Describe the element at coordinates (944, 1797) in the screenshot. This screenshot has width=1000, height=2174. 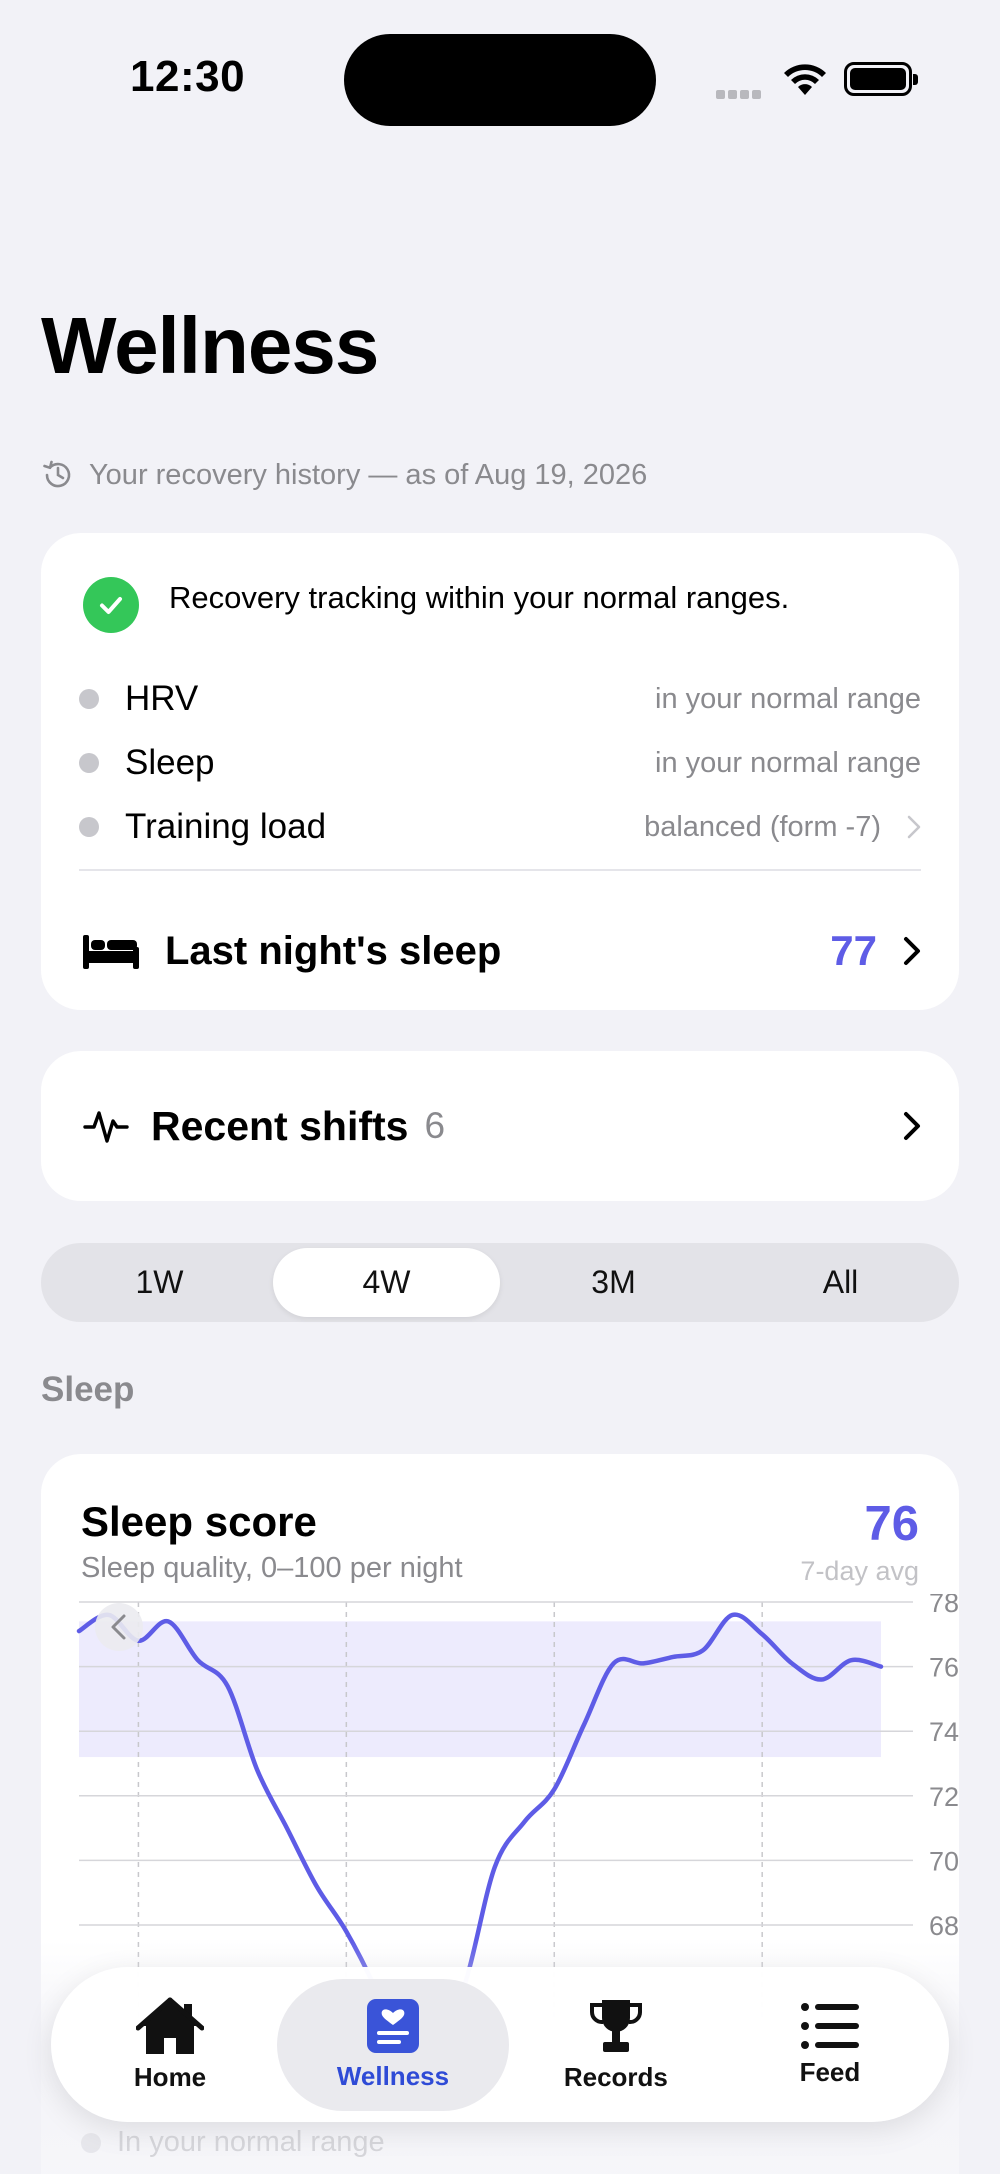
I see `y-tick-label: 72` at that location.